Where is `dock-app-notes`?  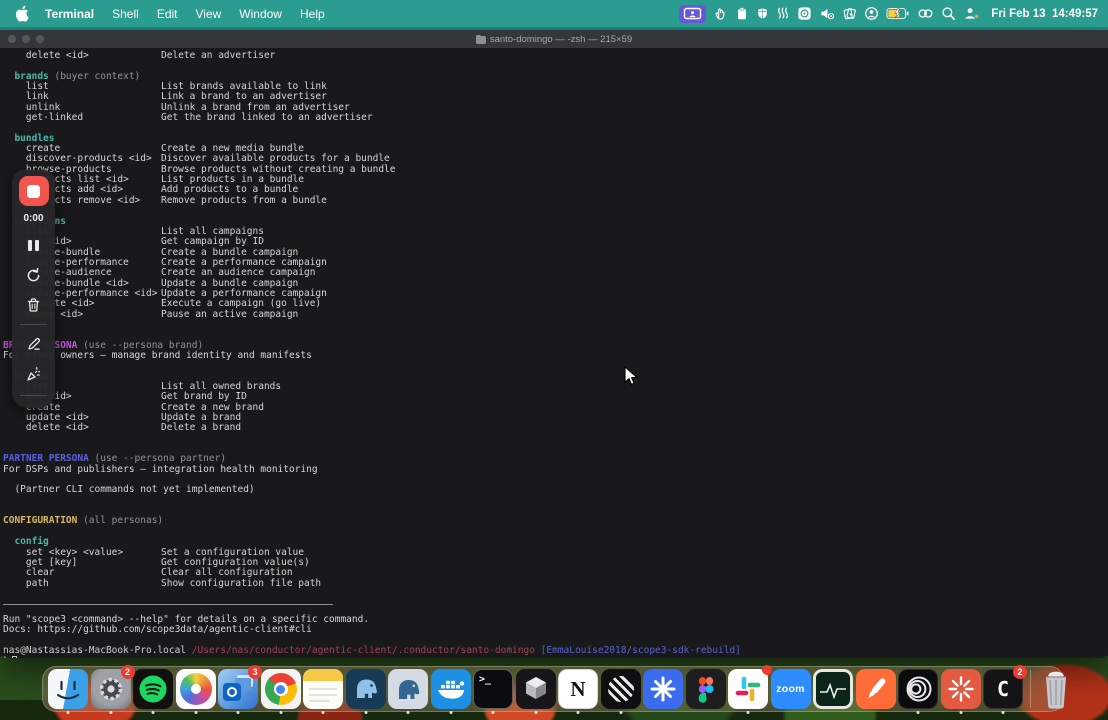
dock-app-notes is located at coordinates (323, 691).